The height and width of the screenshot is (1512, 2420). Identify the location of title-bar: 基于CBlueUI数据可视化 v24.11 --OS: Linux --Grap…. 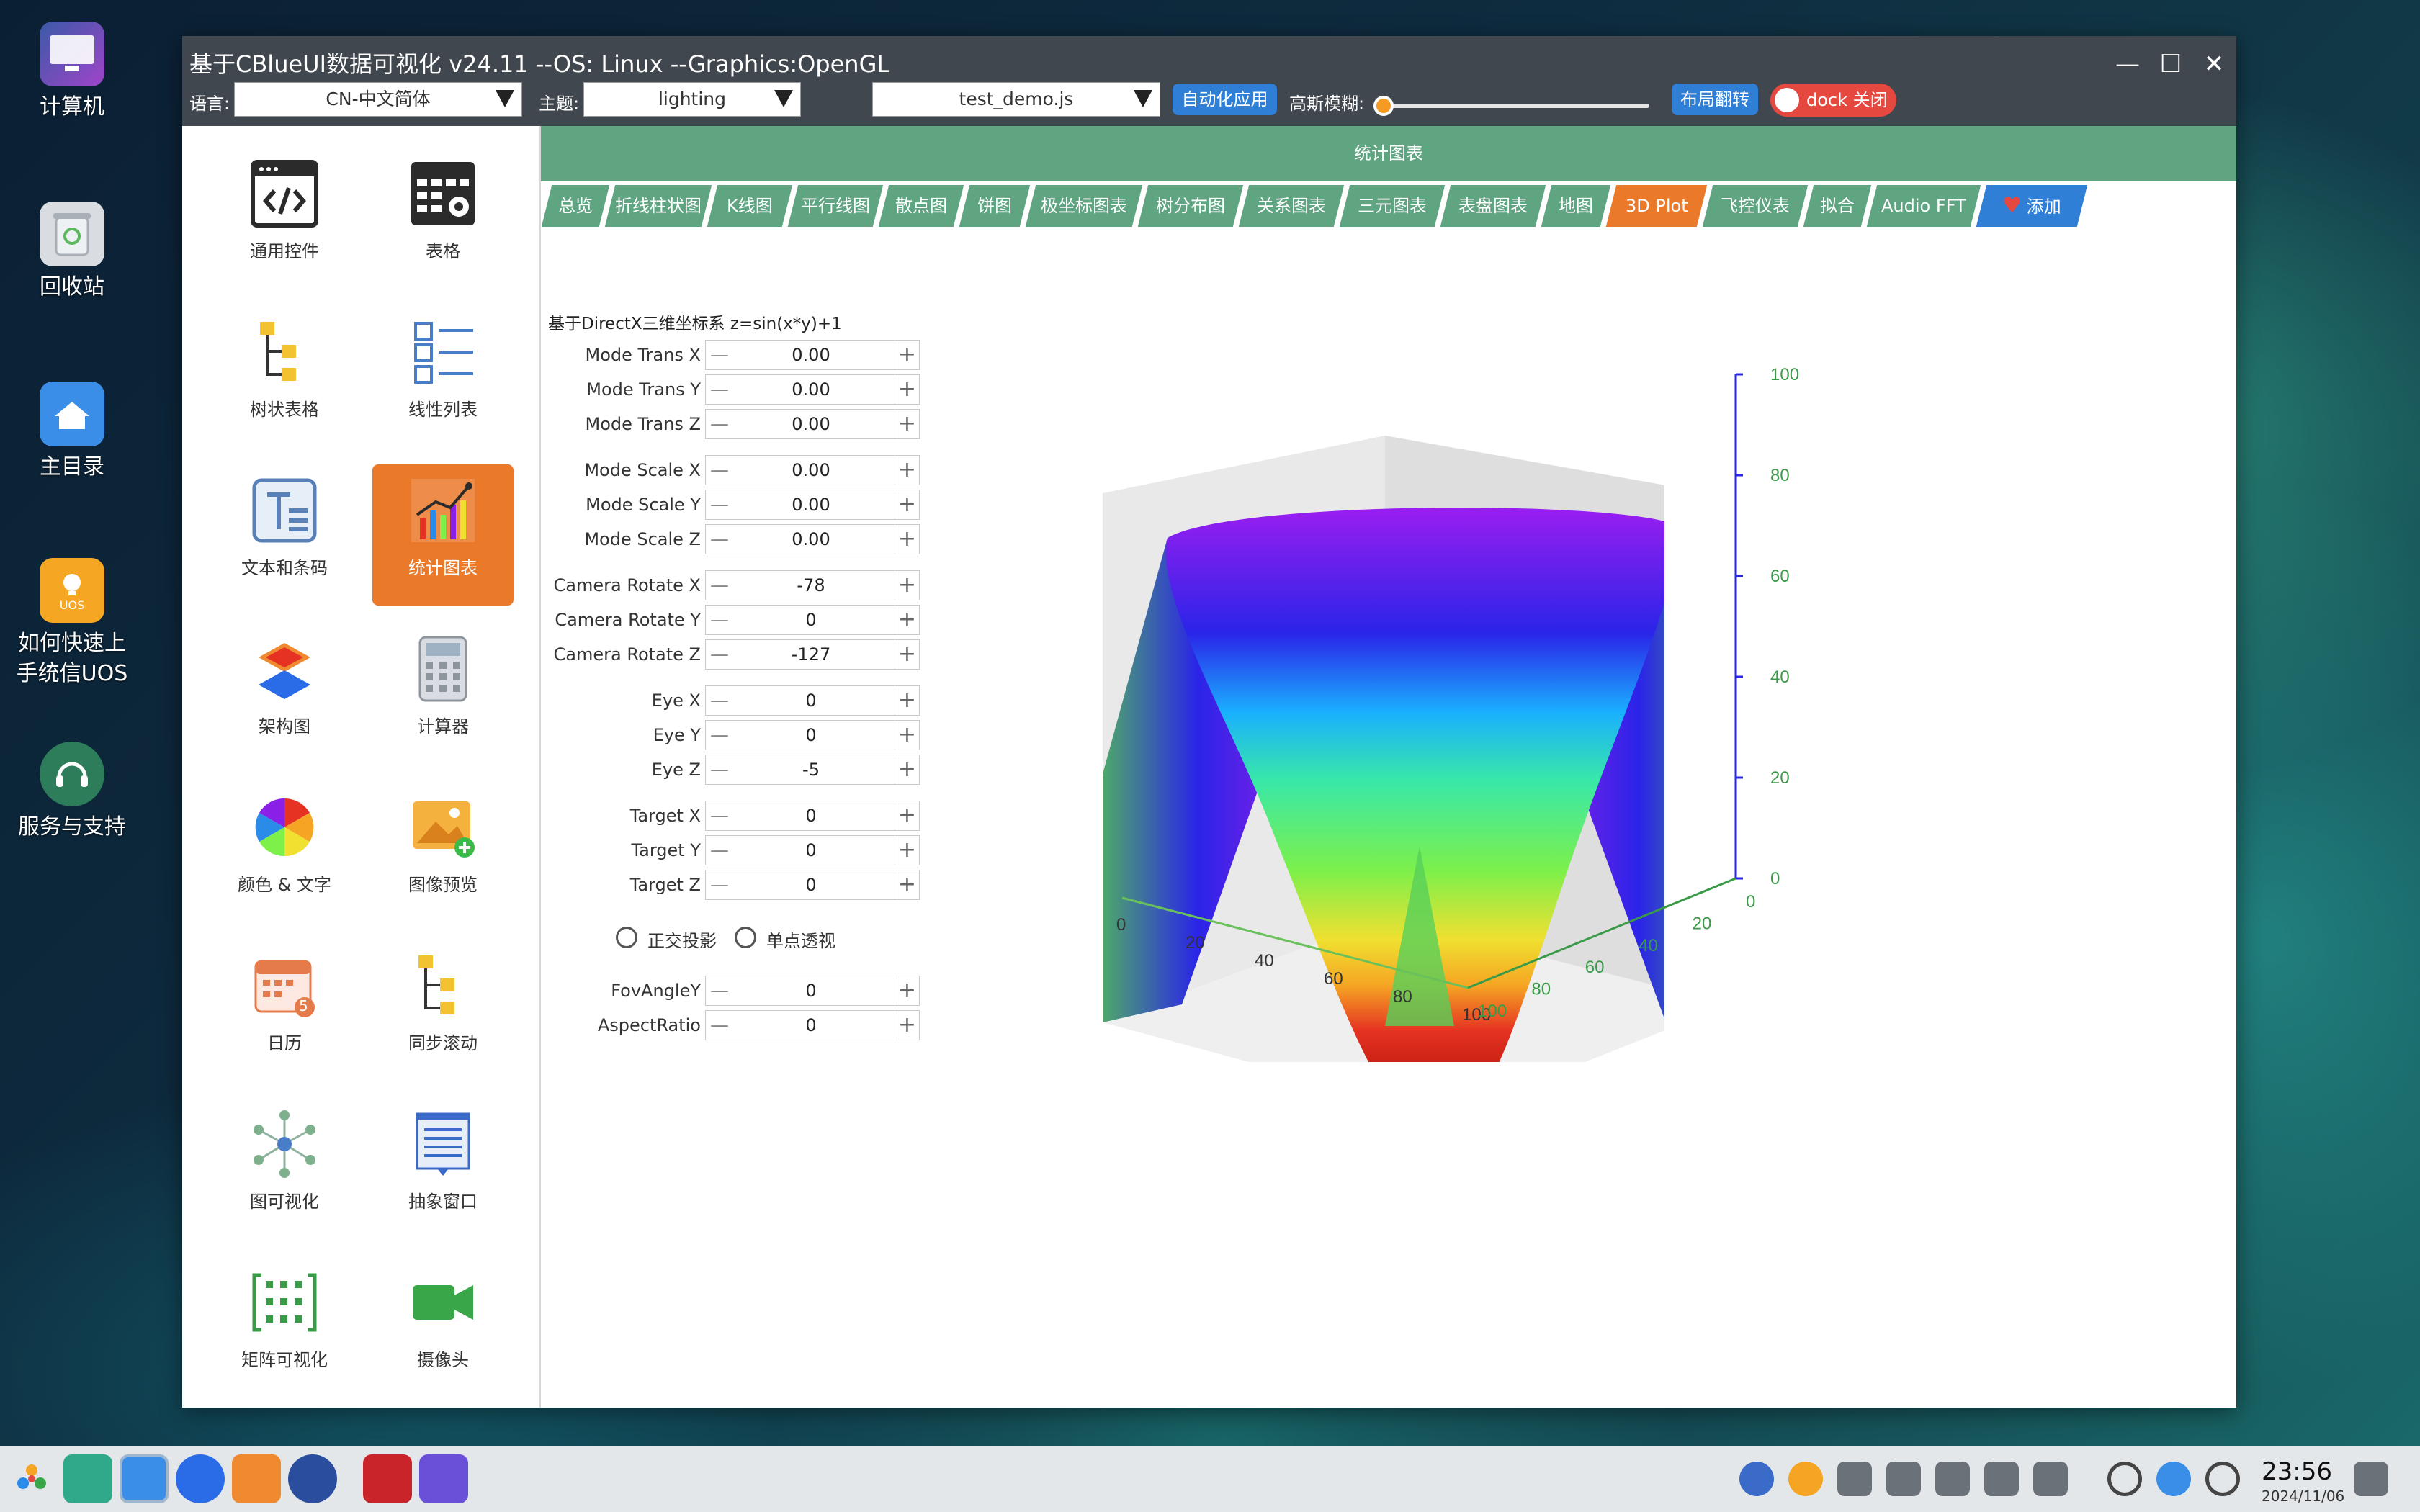
(1209, 81).